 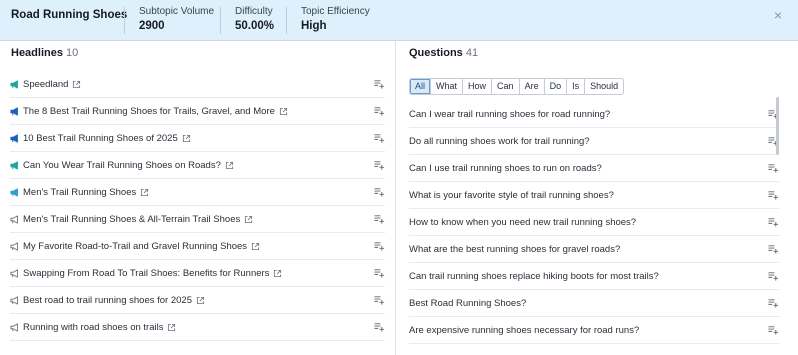 What do you see at coordinates (335, 19) in the screenshot?
I see `metric-topic-efficiency: Topic Efficiency High` at bounding box center [335, 19].